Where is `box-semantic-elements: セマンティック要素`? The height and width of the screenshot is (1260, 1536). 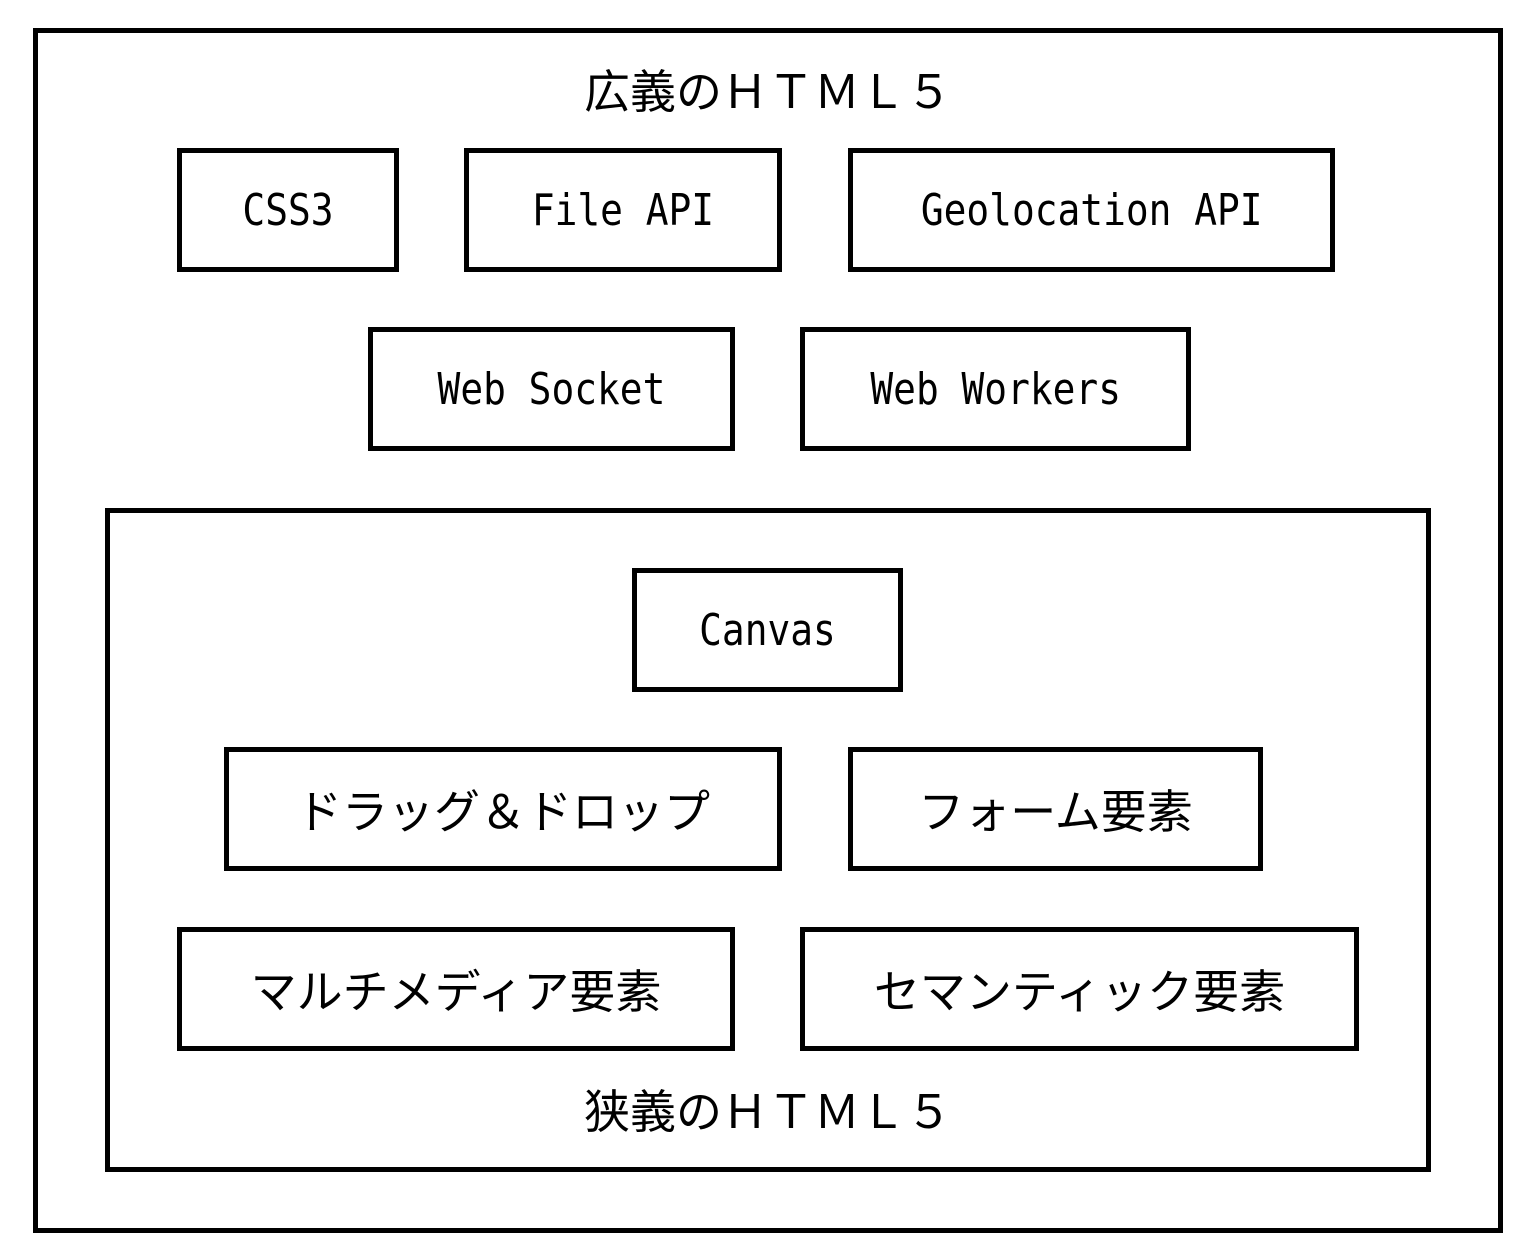
box-semantic-elements: セマンティック要素 is located at coordinates (1079, 989).